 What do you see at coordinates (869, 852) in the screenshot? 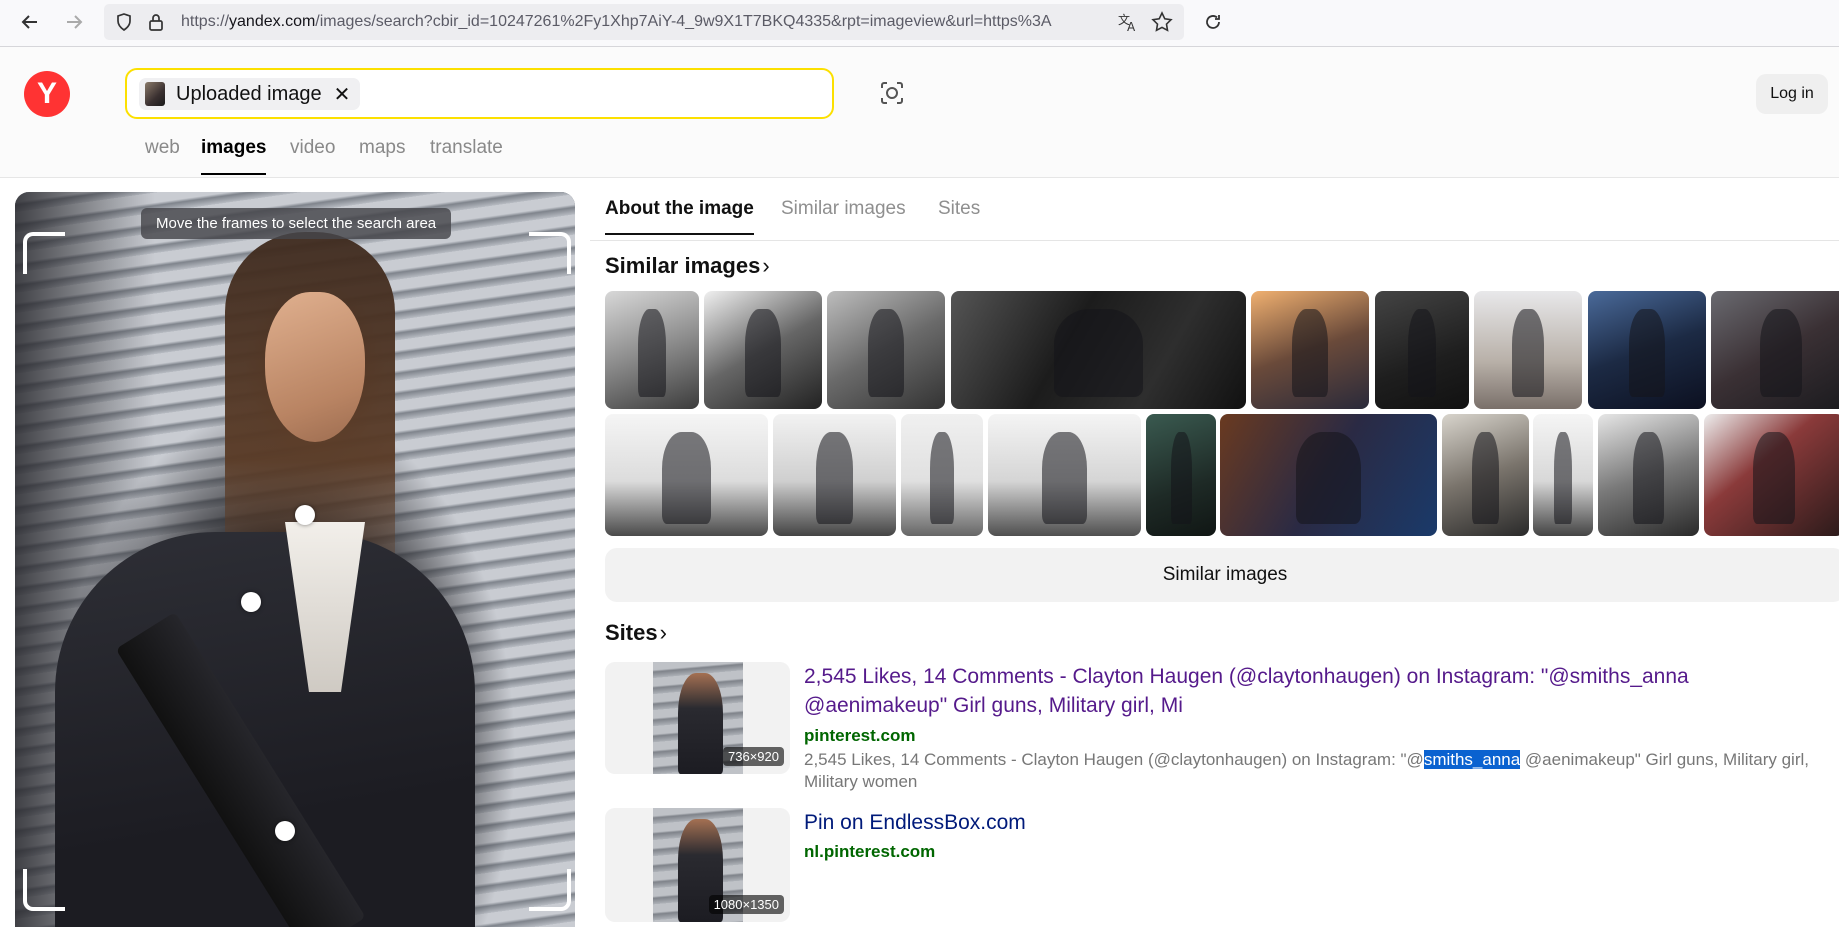
I see `site-result-host-link: nl.pinterest.com` at bounding box center [869, 852].